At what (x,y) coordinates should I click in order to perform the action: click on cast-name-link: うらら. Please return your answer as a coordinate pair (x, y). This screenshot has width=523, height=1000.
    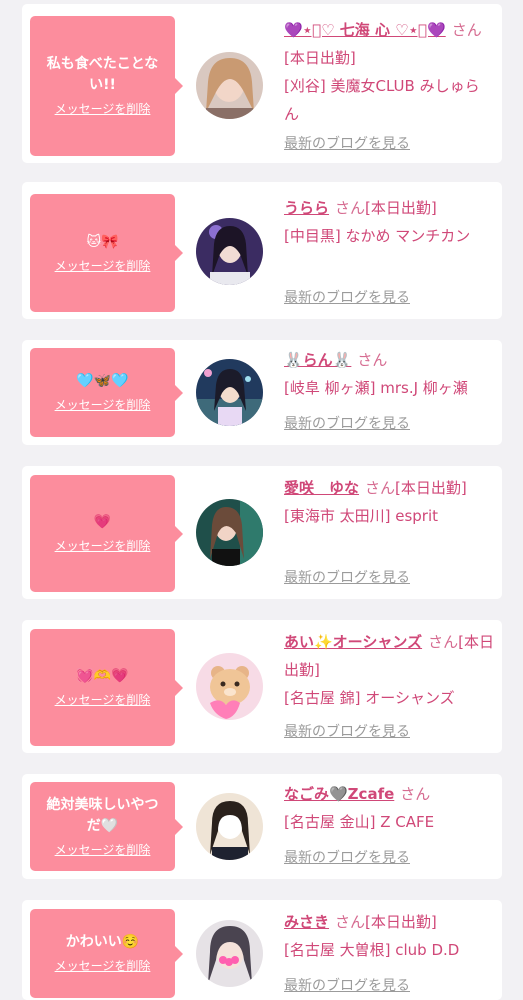
    Looking at the image, I should click on (306, 208).